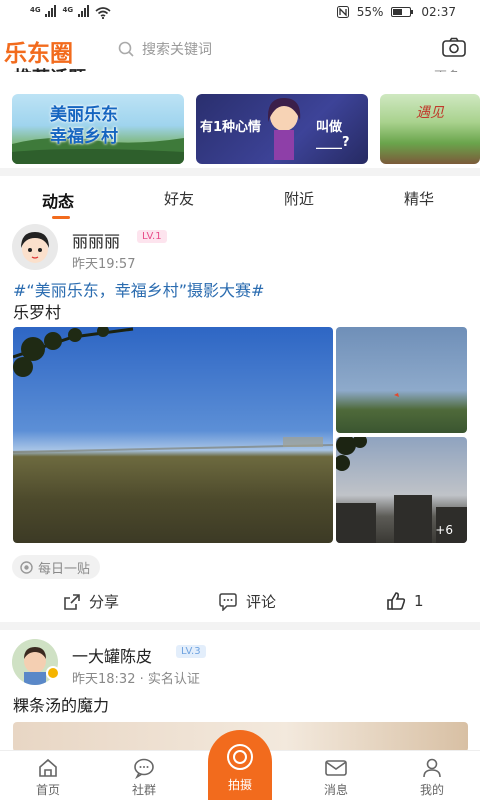  Describe the element at coordinates (38, 54) in the screenshot. I see `app-logo: 乐东圈` at that location.